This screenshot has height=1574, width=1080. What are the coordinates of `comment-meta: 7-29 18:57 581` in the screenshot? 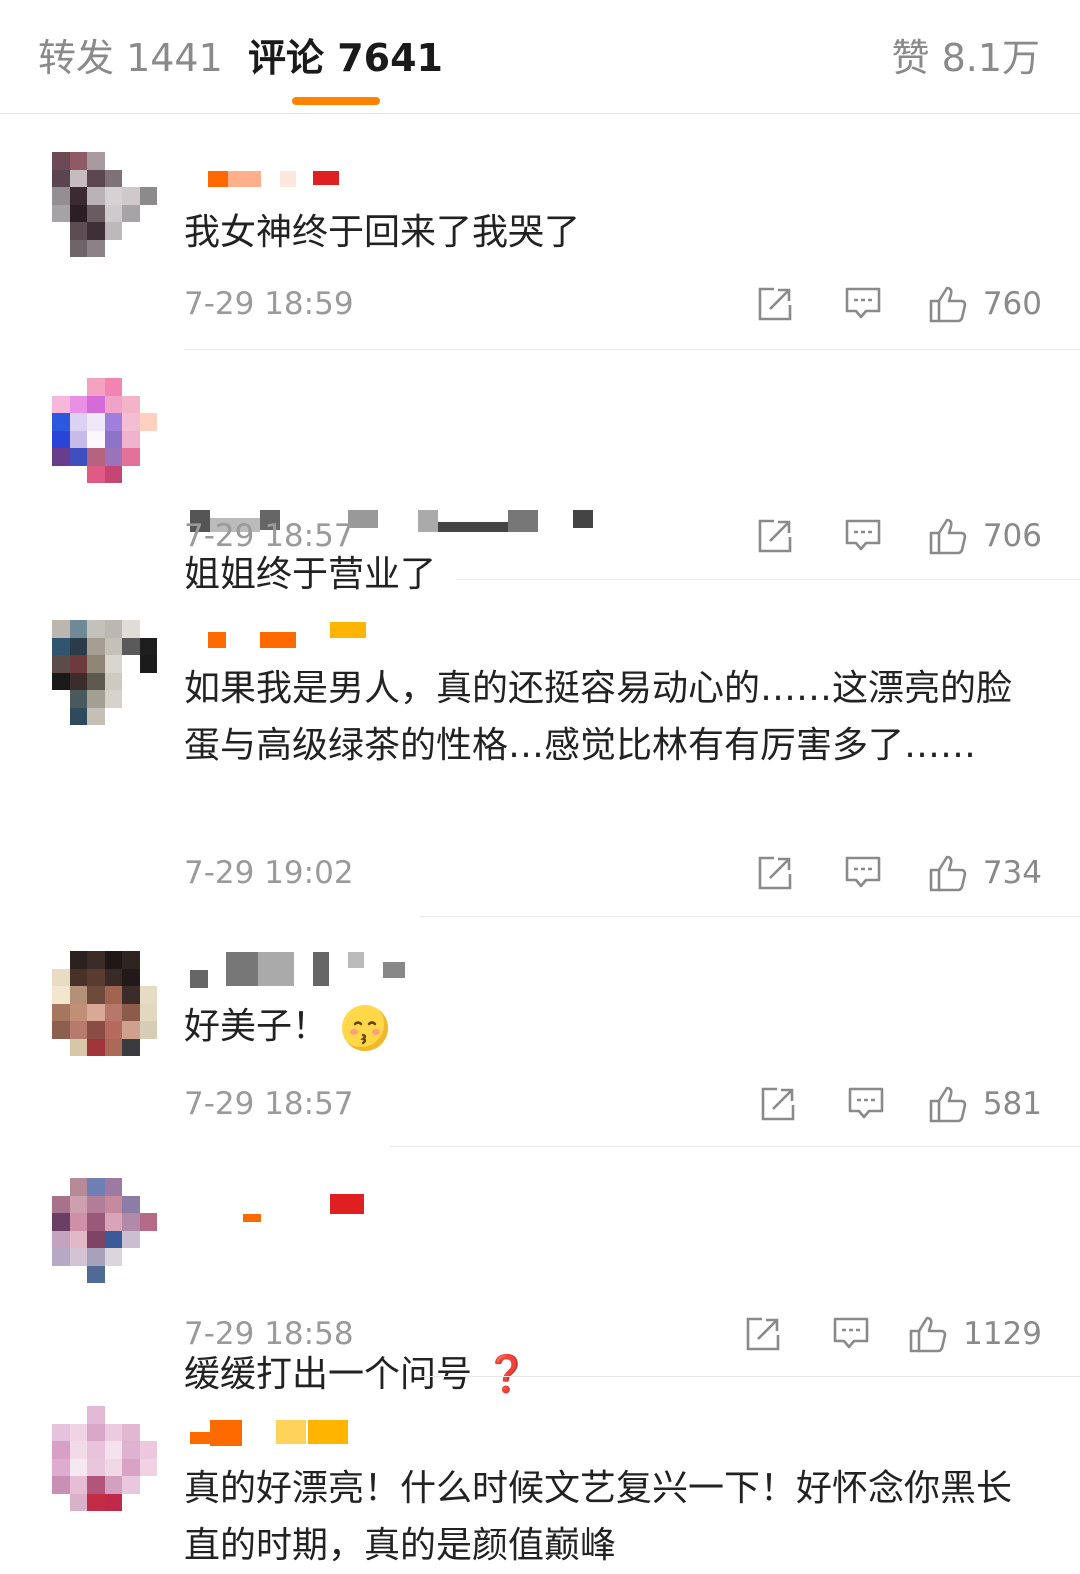 It's located at (613, 1104).